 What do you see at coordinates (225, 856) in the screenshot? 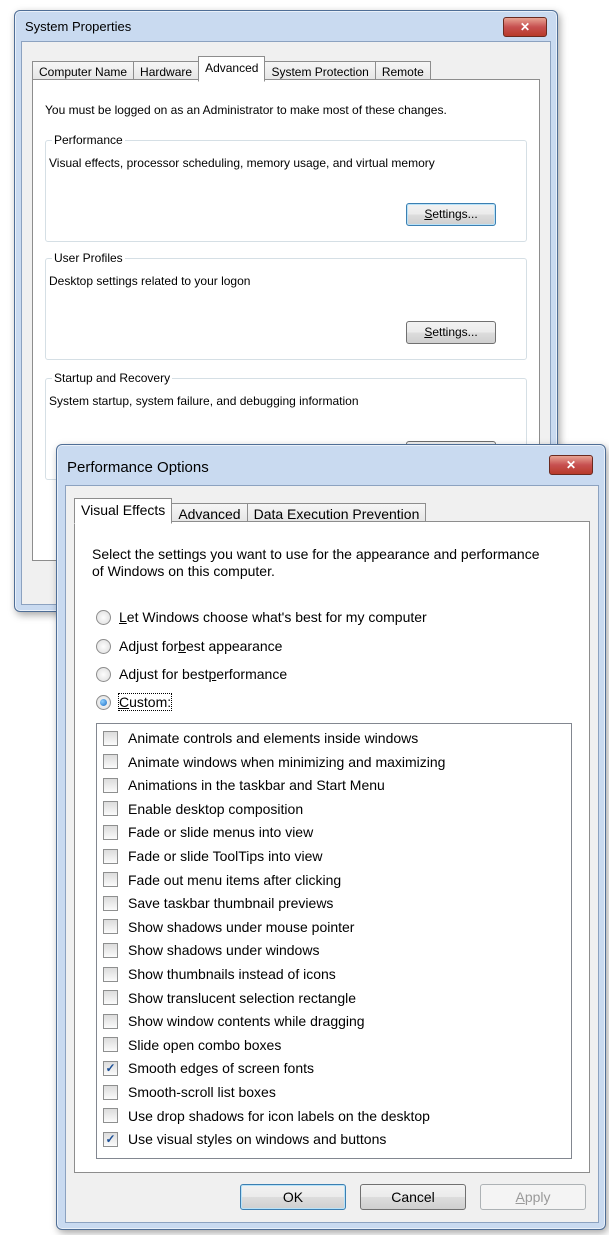
I see `effect-label: Fade or slide ToolTips into view` at bounding box center [225, 856].